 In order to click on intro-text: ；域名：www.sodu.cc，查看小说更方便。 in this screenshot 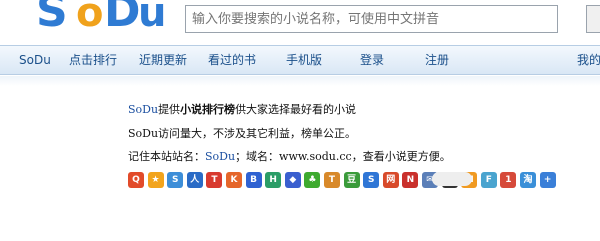, I will do `click(343, 156)`.